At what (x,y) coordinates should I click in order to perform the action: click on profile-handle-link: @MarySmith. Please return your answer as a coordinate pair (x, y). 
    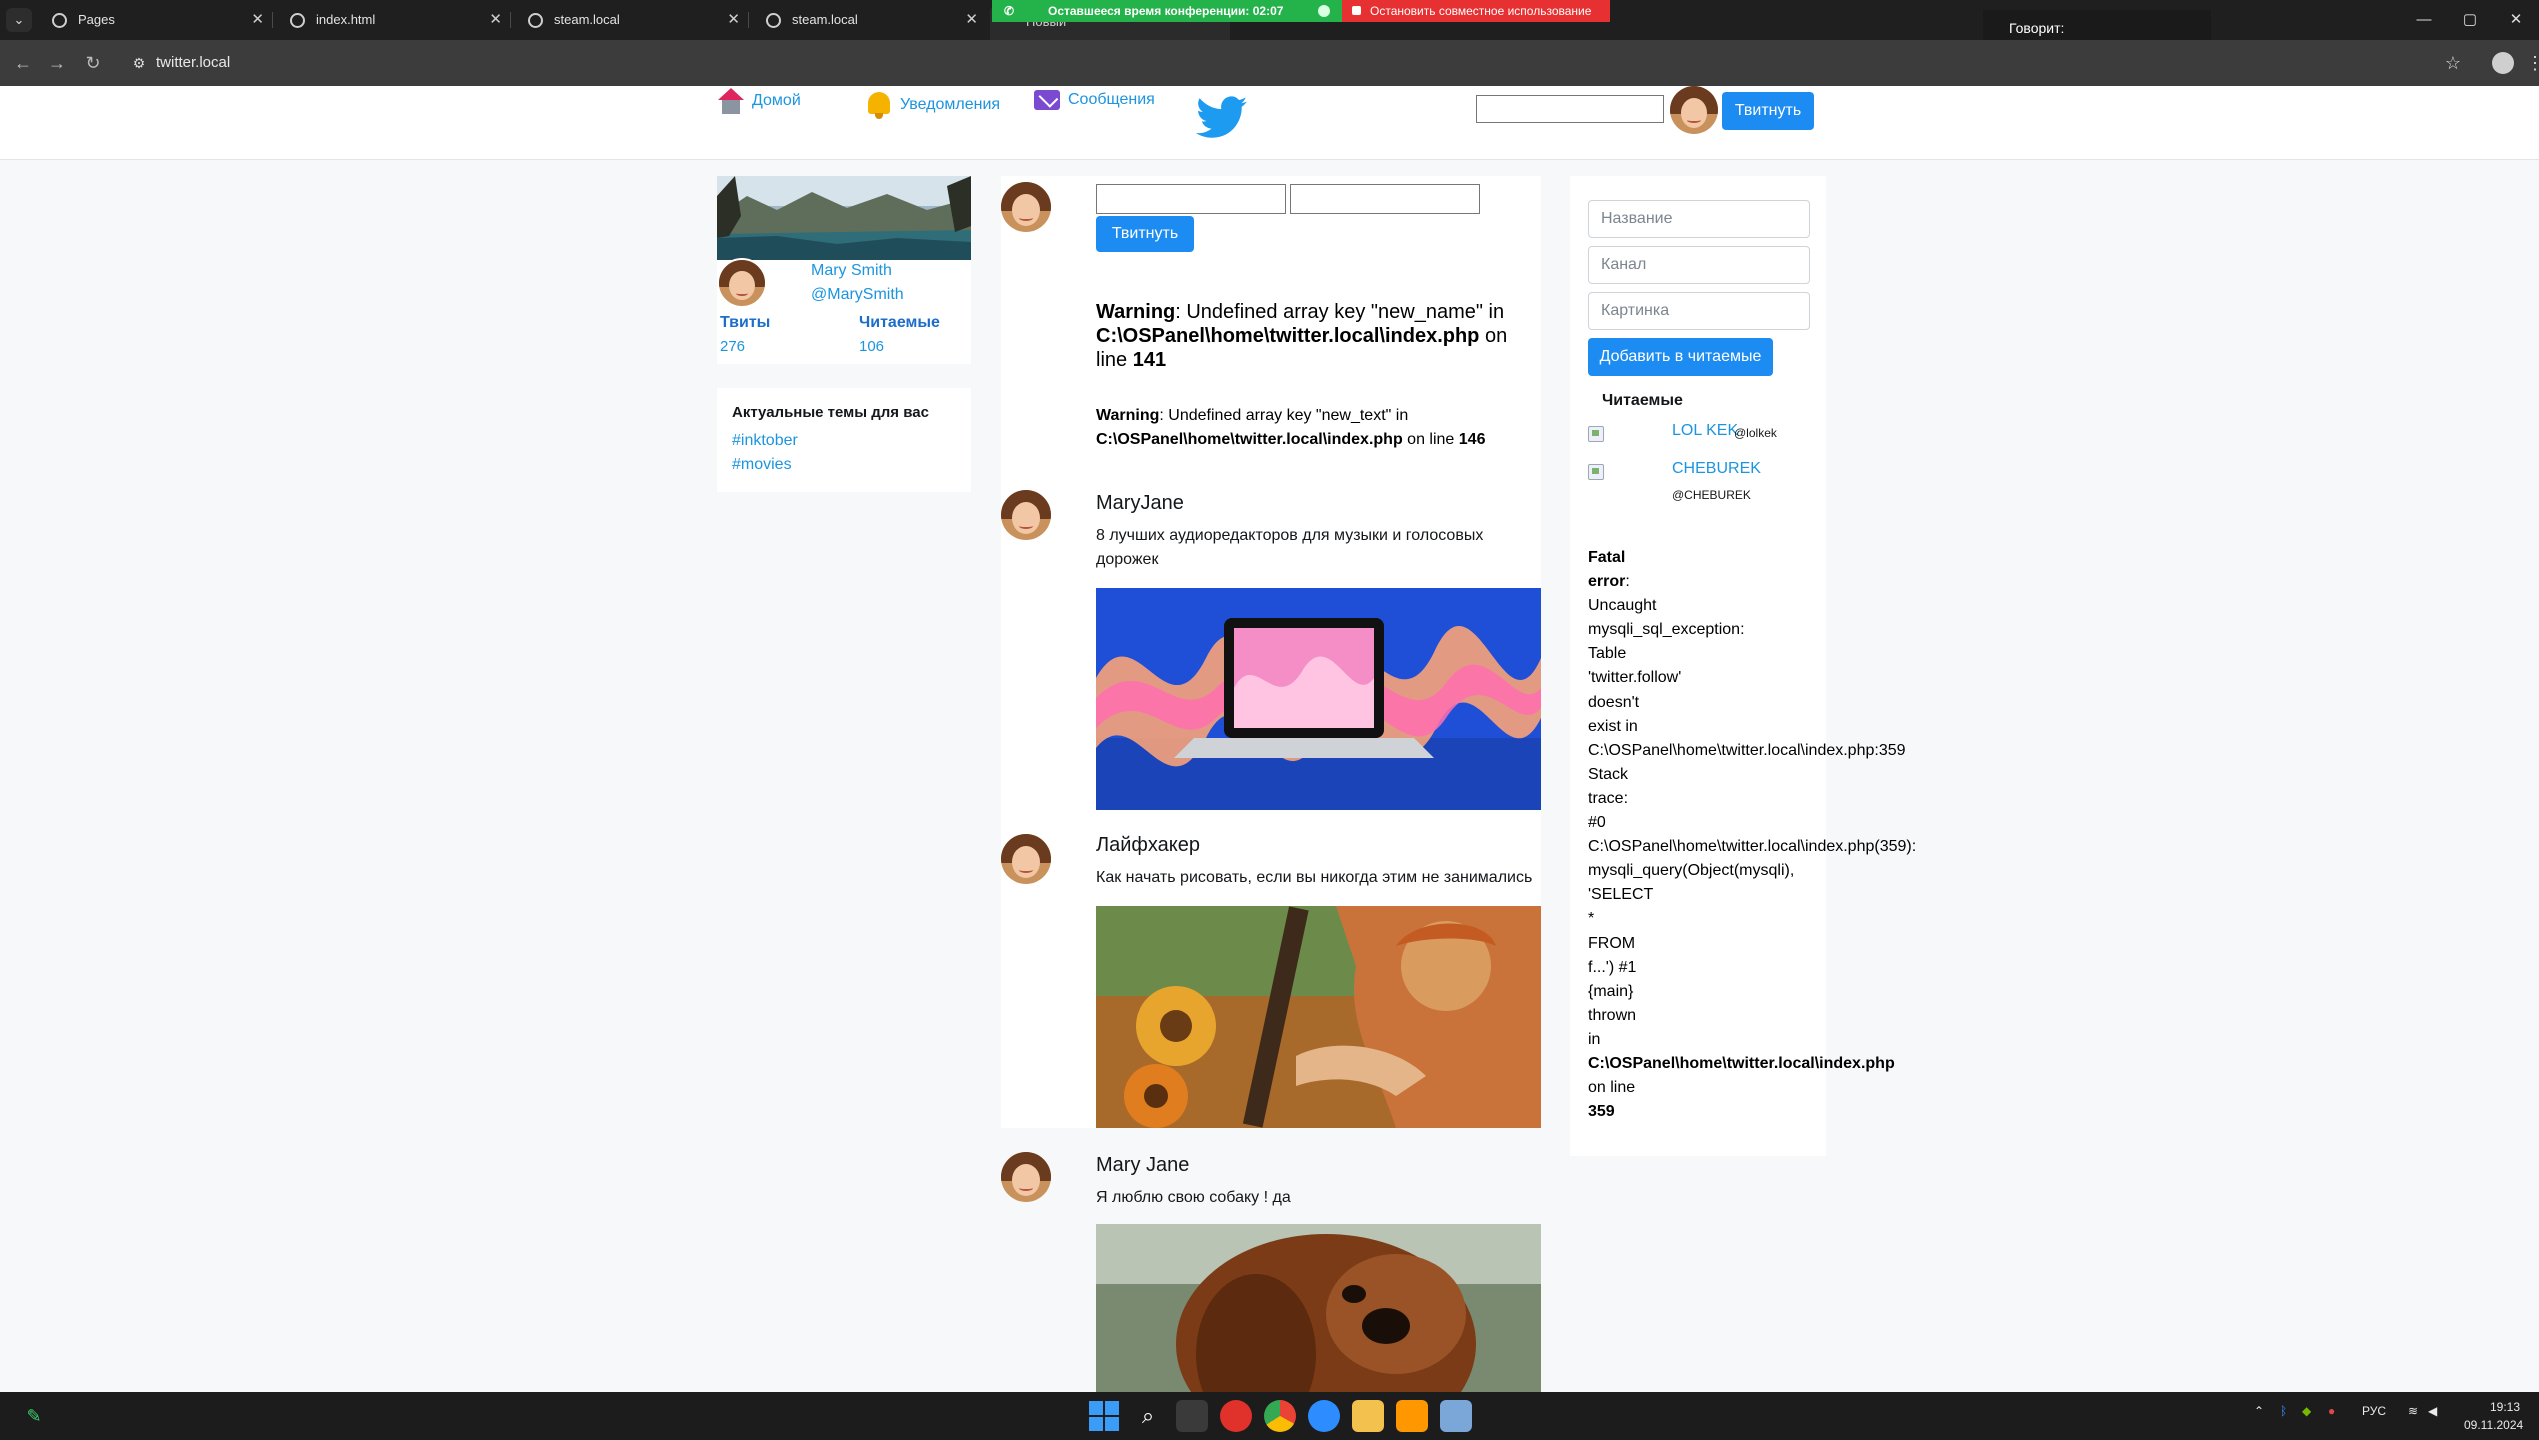
    Looking at the image, I should click on (857, 295).